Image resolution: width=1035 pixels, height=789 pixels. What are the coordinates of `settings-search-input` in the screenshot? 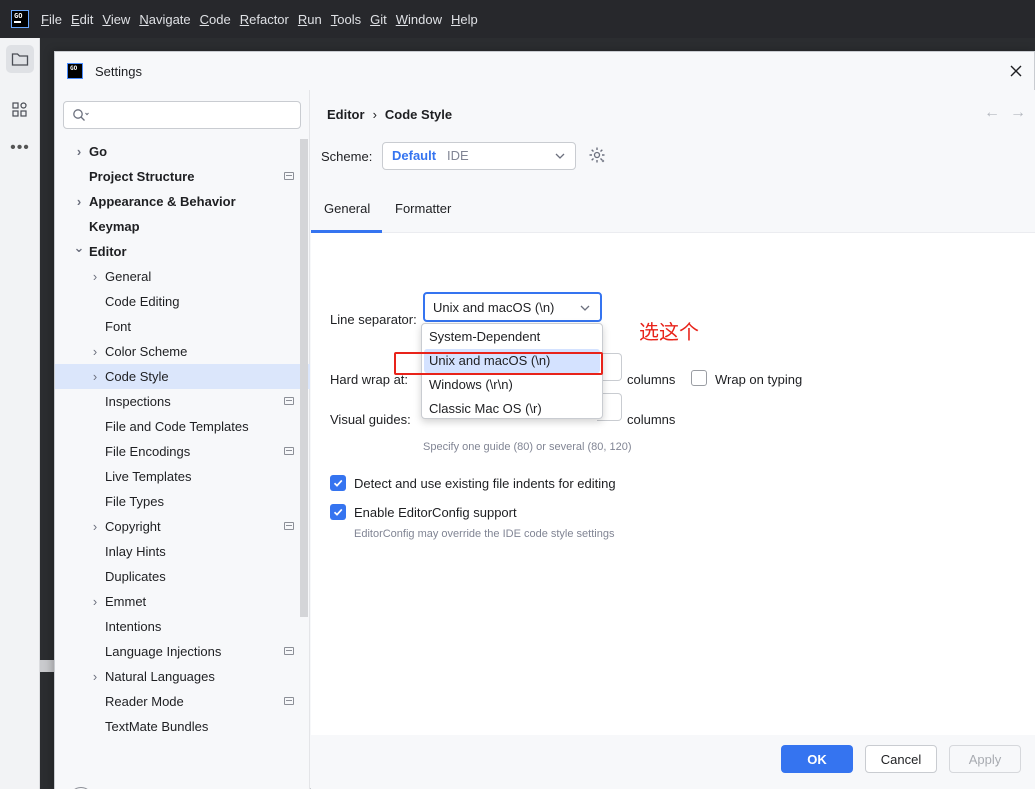 It's located at (182, 115).